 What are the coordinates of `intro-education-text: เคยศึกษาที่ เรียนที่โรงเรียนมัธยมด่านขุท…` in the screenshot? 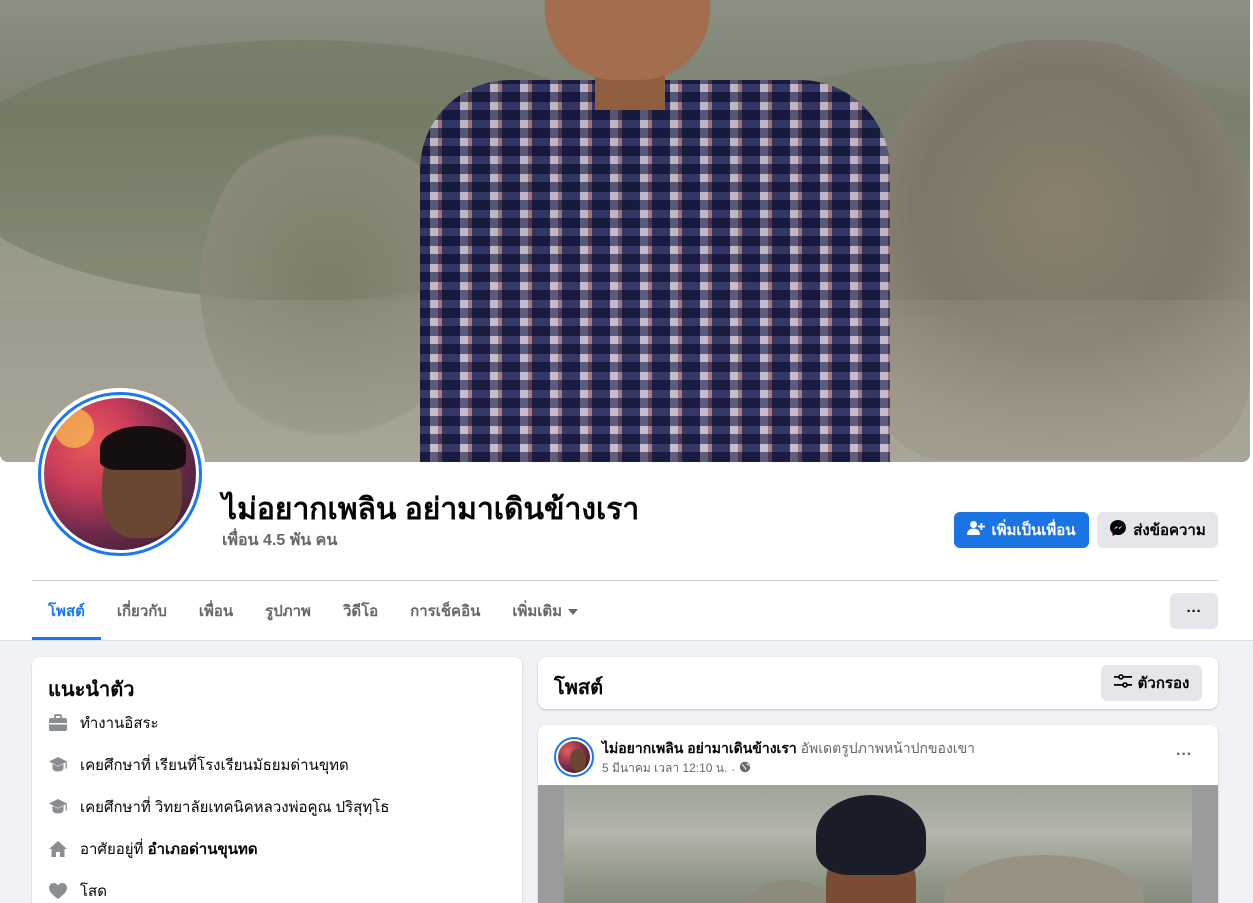 It's located at (214, 765).